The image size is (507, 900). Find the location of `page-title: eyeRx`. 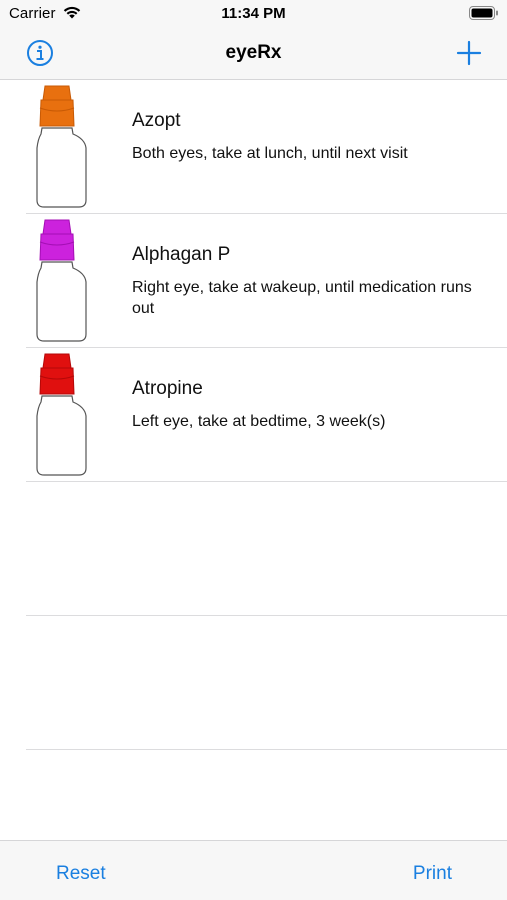

page-title: eyeRx is located at coordinates (253, 52).